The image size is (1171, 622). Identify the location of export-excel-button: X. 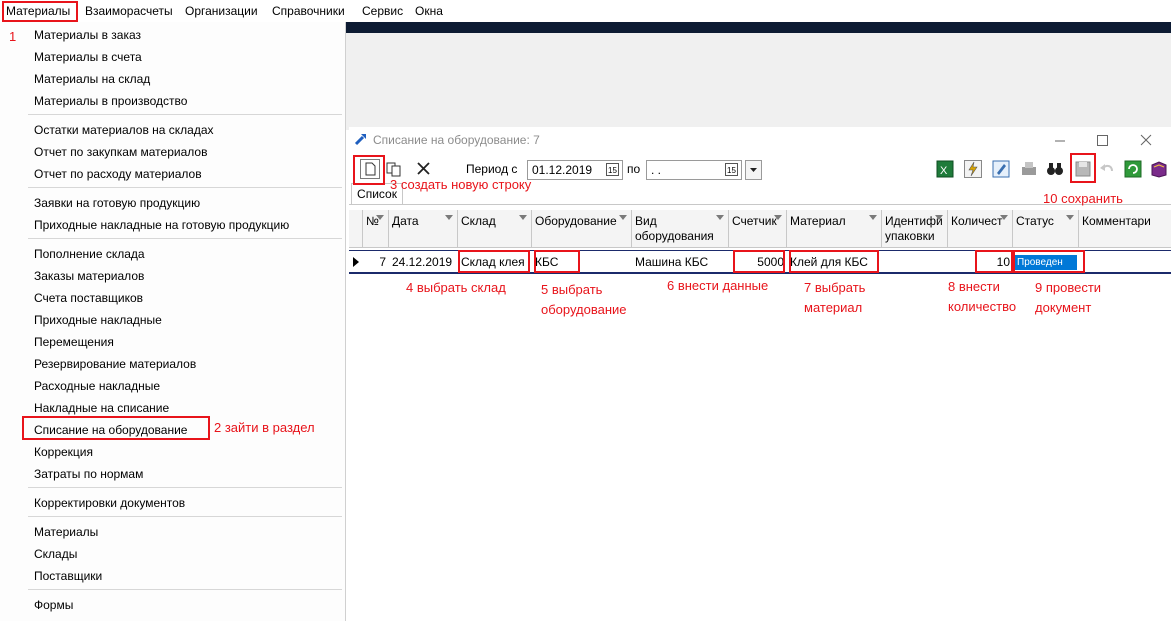
(945, 169).